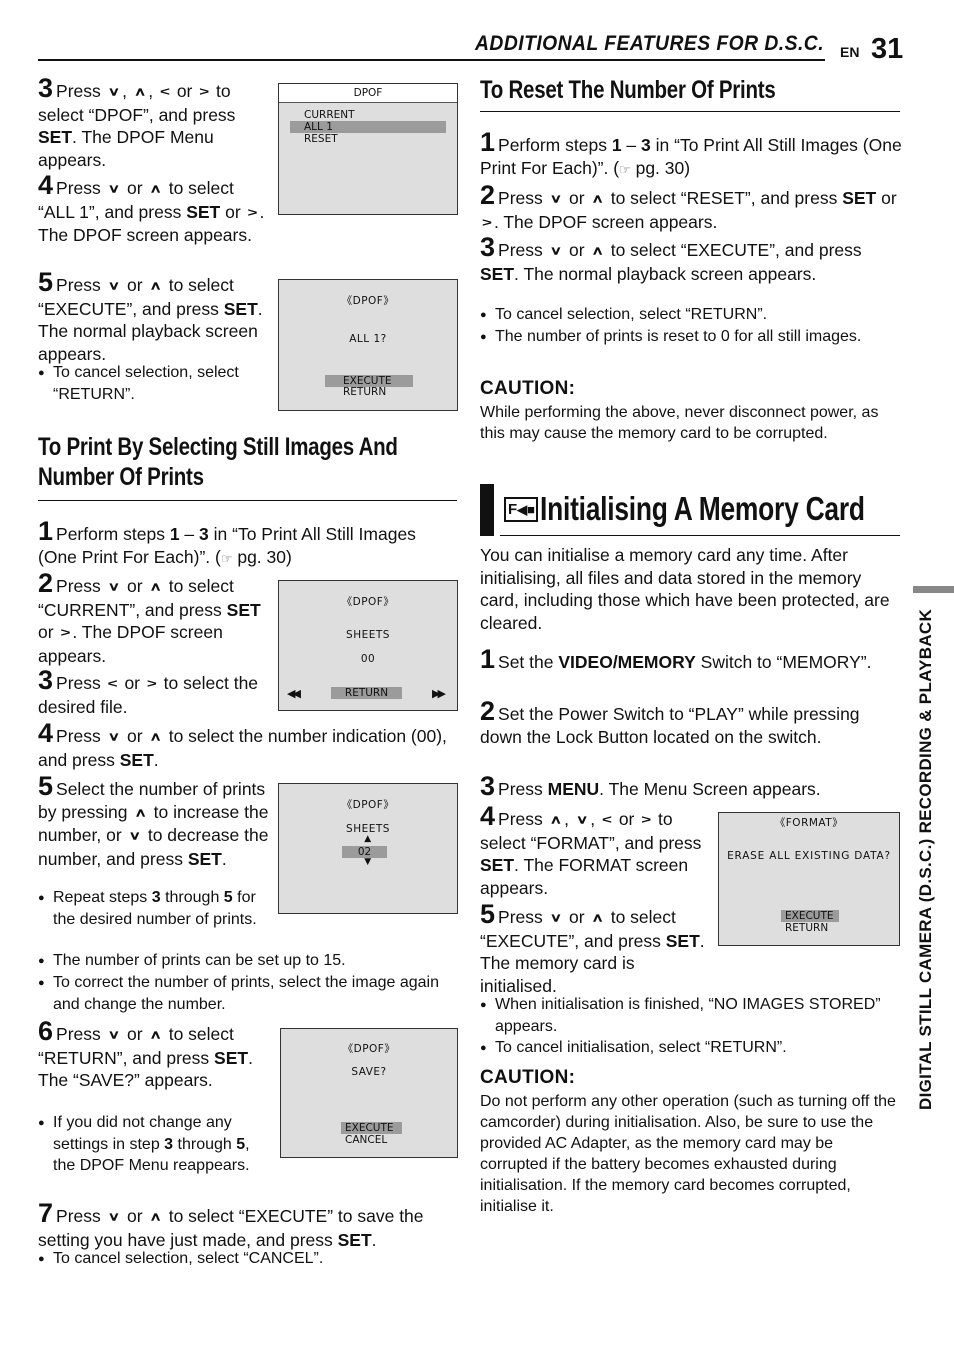 Image resolution: width=954 pixels, height=1357 pixels. I want to click on bullet-list: To cancel selection, select “CANCEL”., so click(248, 1259).